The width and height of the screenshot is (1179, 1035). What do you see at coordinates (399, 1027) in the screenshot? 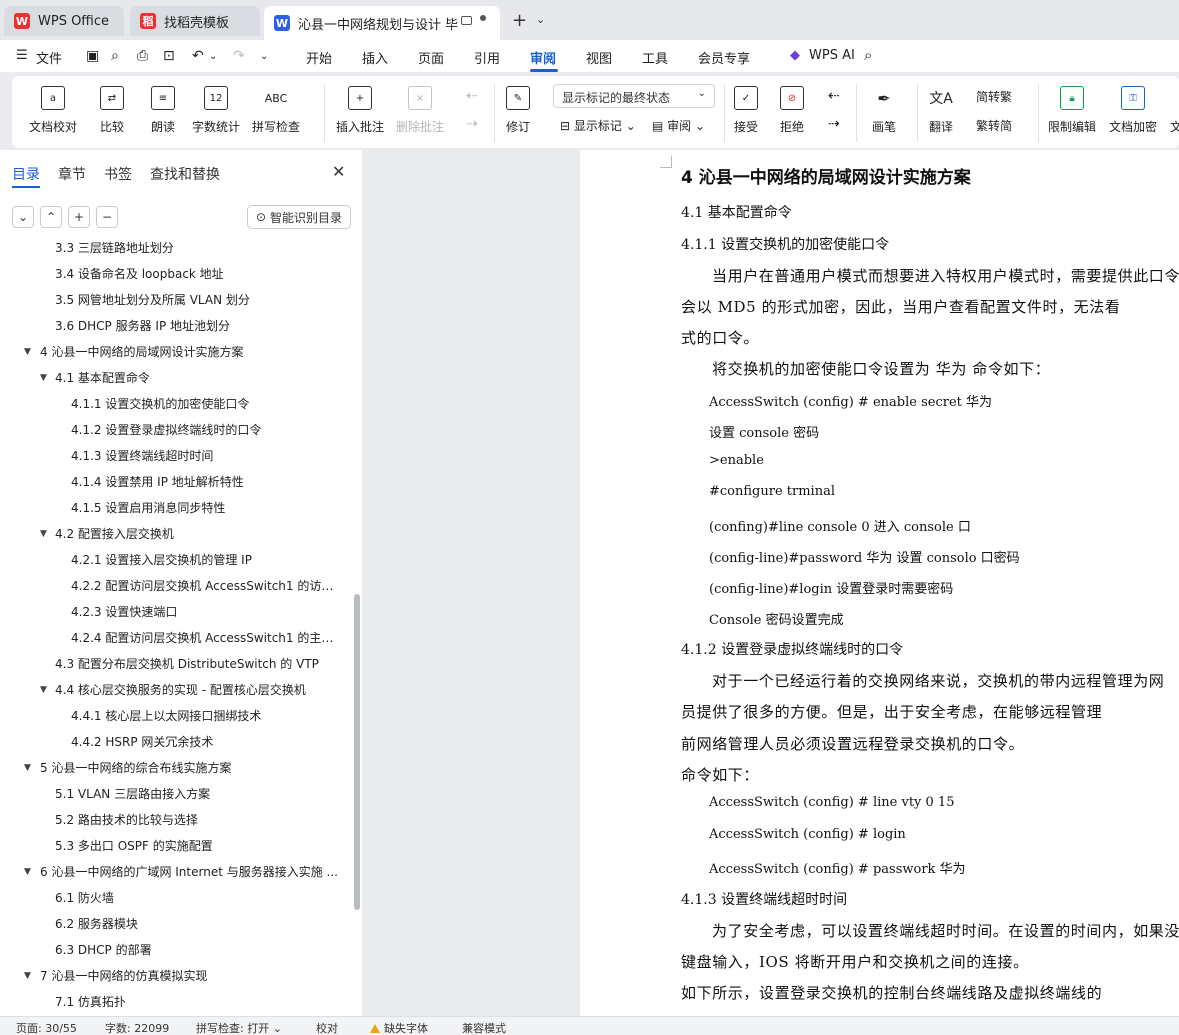
I see `missing-font-status: 缺失字体` at bounding box center [399, 1027].